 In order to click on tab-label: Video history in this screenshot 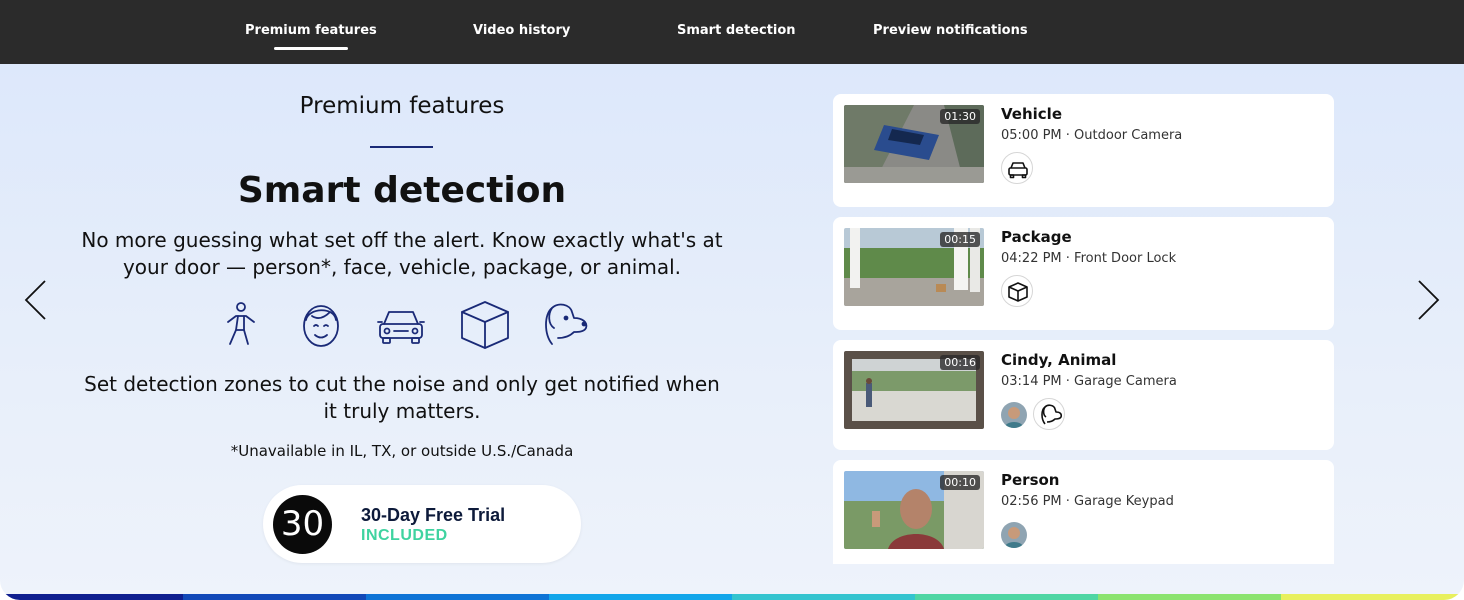, I will do `click(522, 30)`.